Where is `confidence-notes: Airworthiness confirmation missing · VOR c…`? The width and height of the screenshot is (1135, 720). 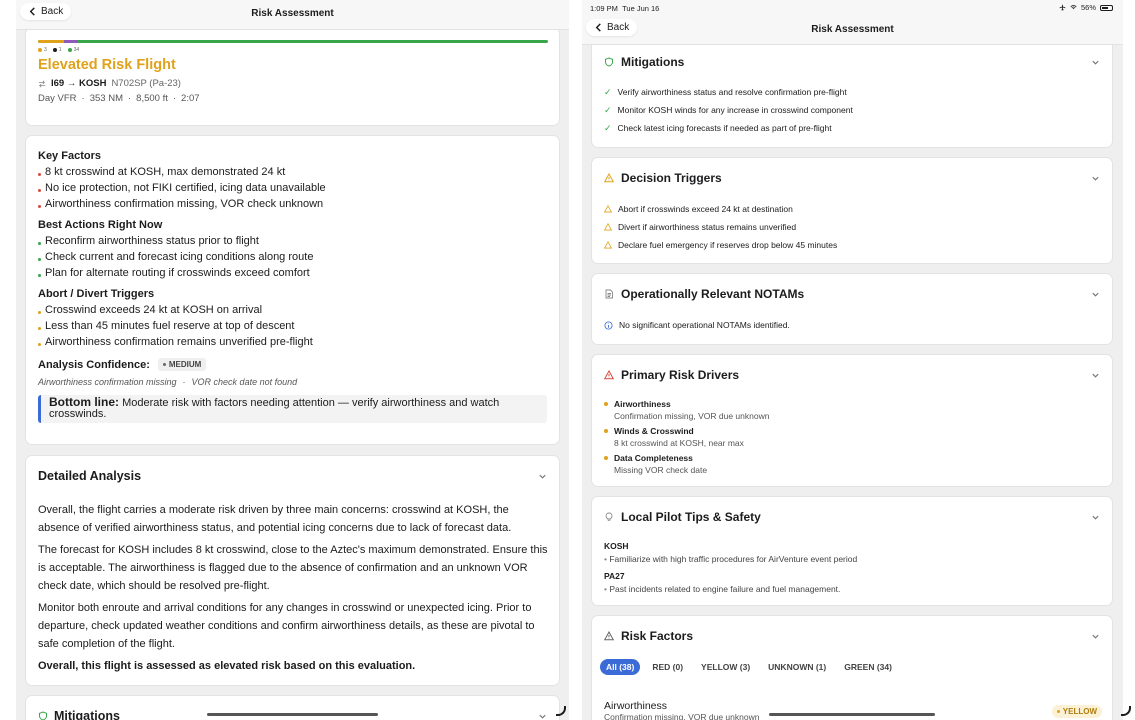 confidence-notes: Airworthiness confirmation missing · VOR c… is located at coordinates (168, 382).